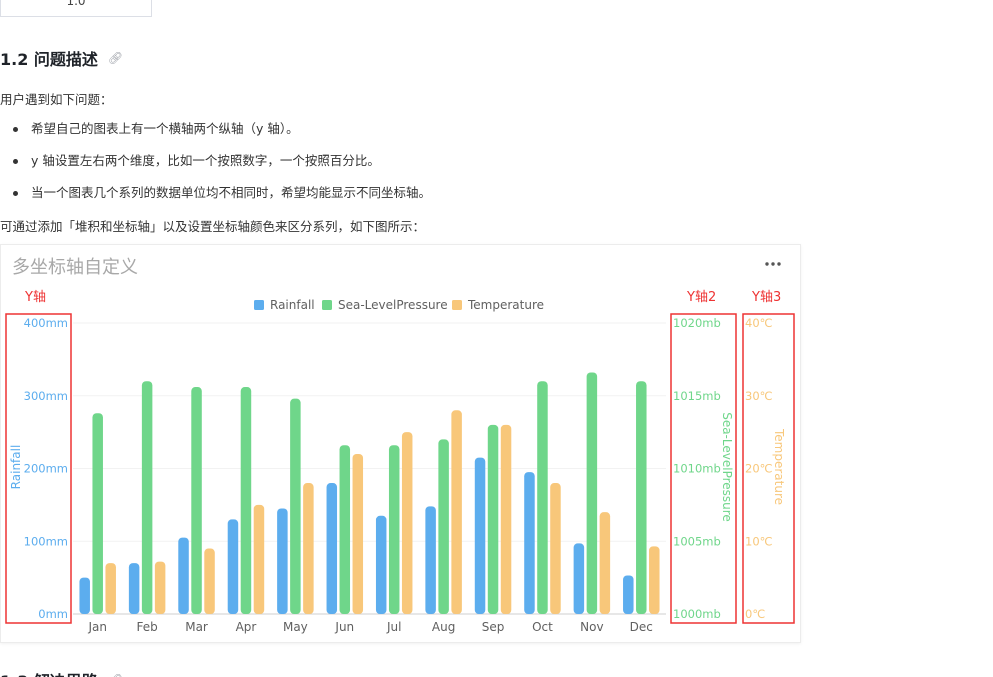  I want to click on annotation-label: Y轴, so click(35, 297).